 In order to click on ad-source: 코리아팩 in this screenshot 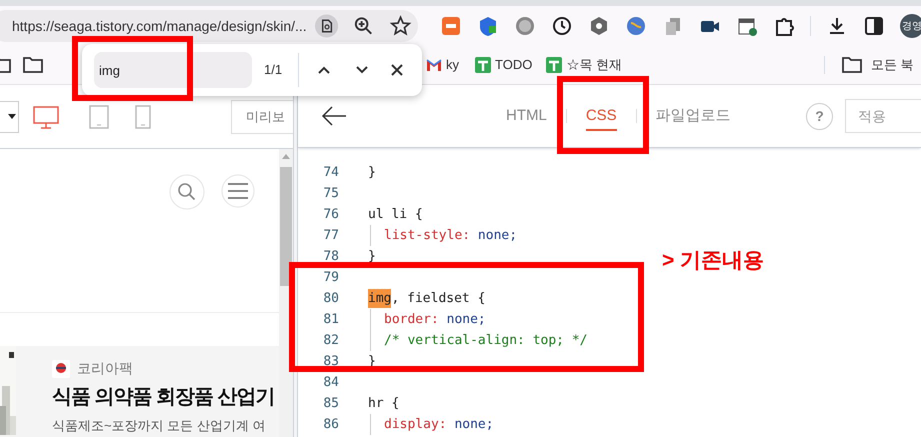, I will do `click(105, 368)`.